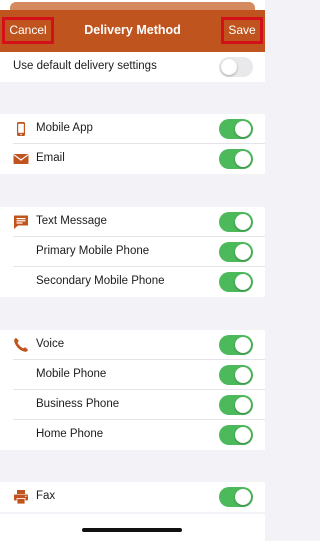  What do you see at coordinates (132, 6) in the screenshot?
I see `top-strip` at bounding box center [132, 6].